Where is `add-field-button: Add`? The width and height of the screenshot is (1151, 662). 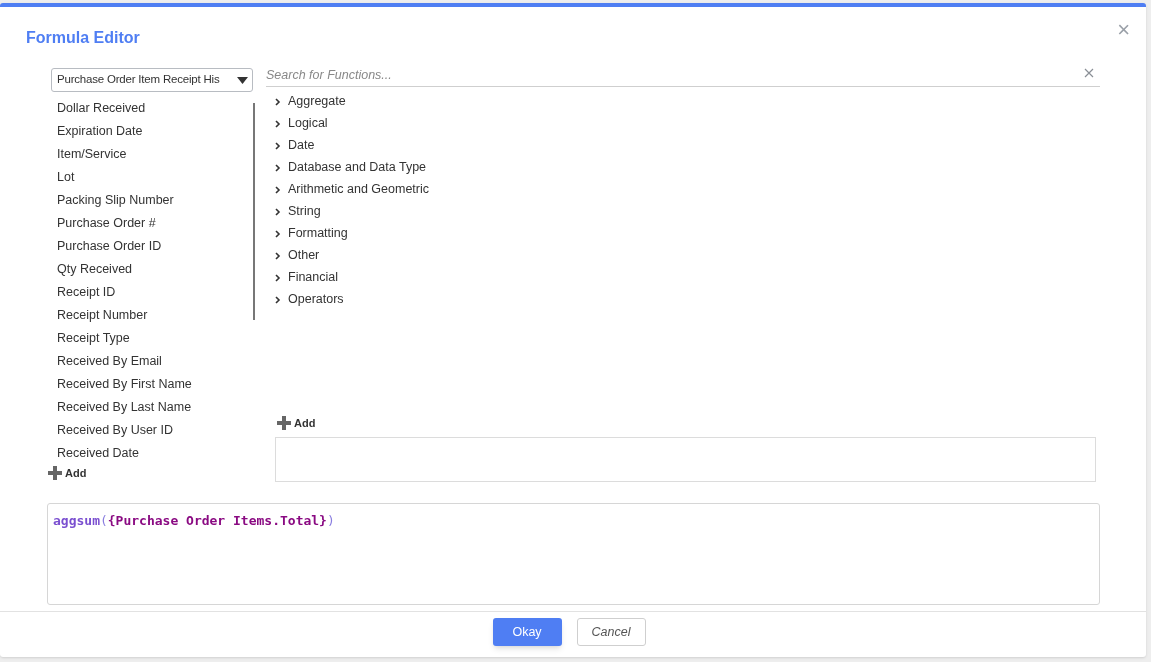
add-field-button: Add is located at coordinates (157, 473).